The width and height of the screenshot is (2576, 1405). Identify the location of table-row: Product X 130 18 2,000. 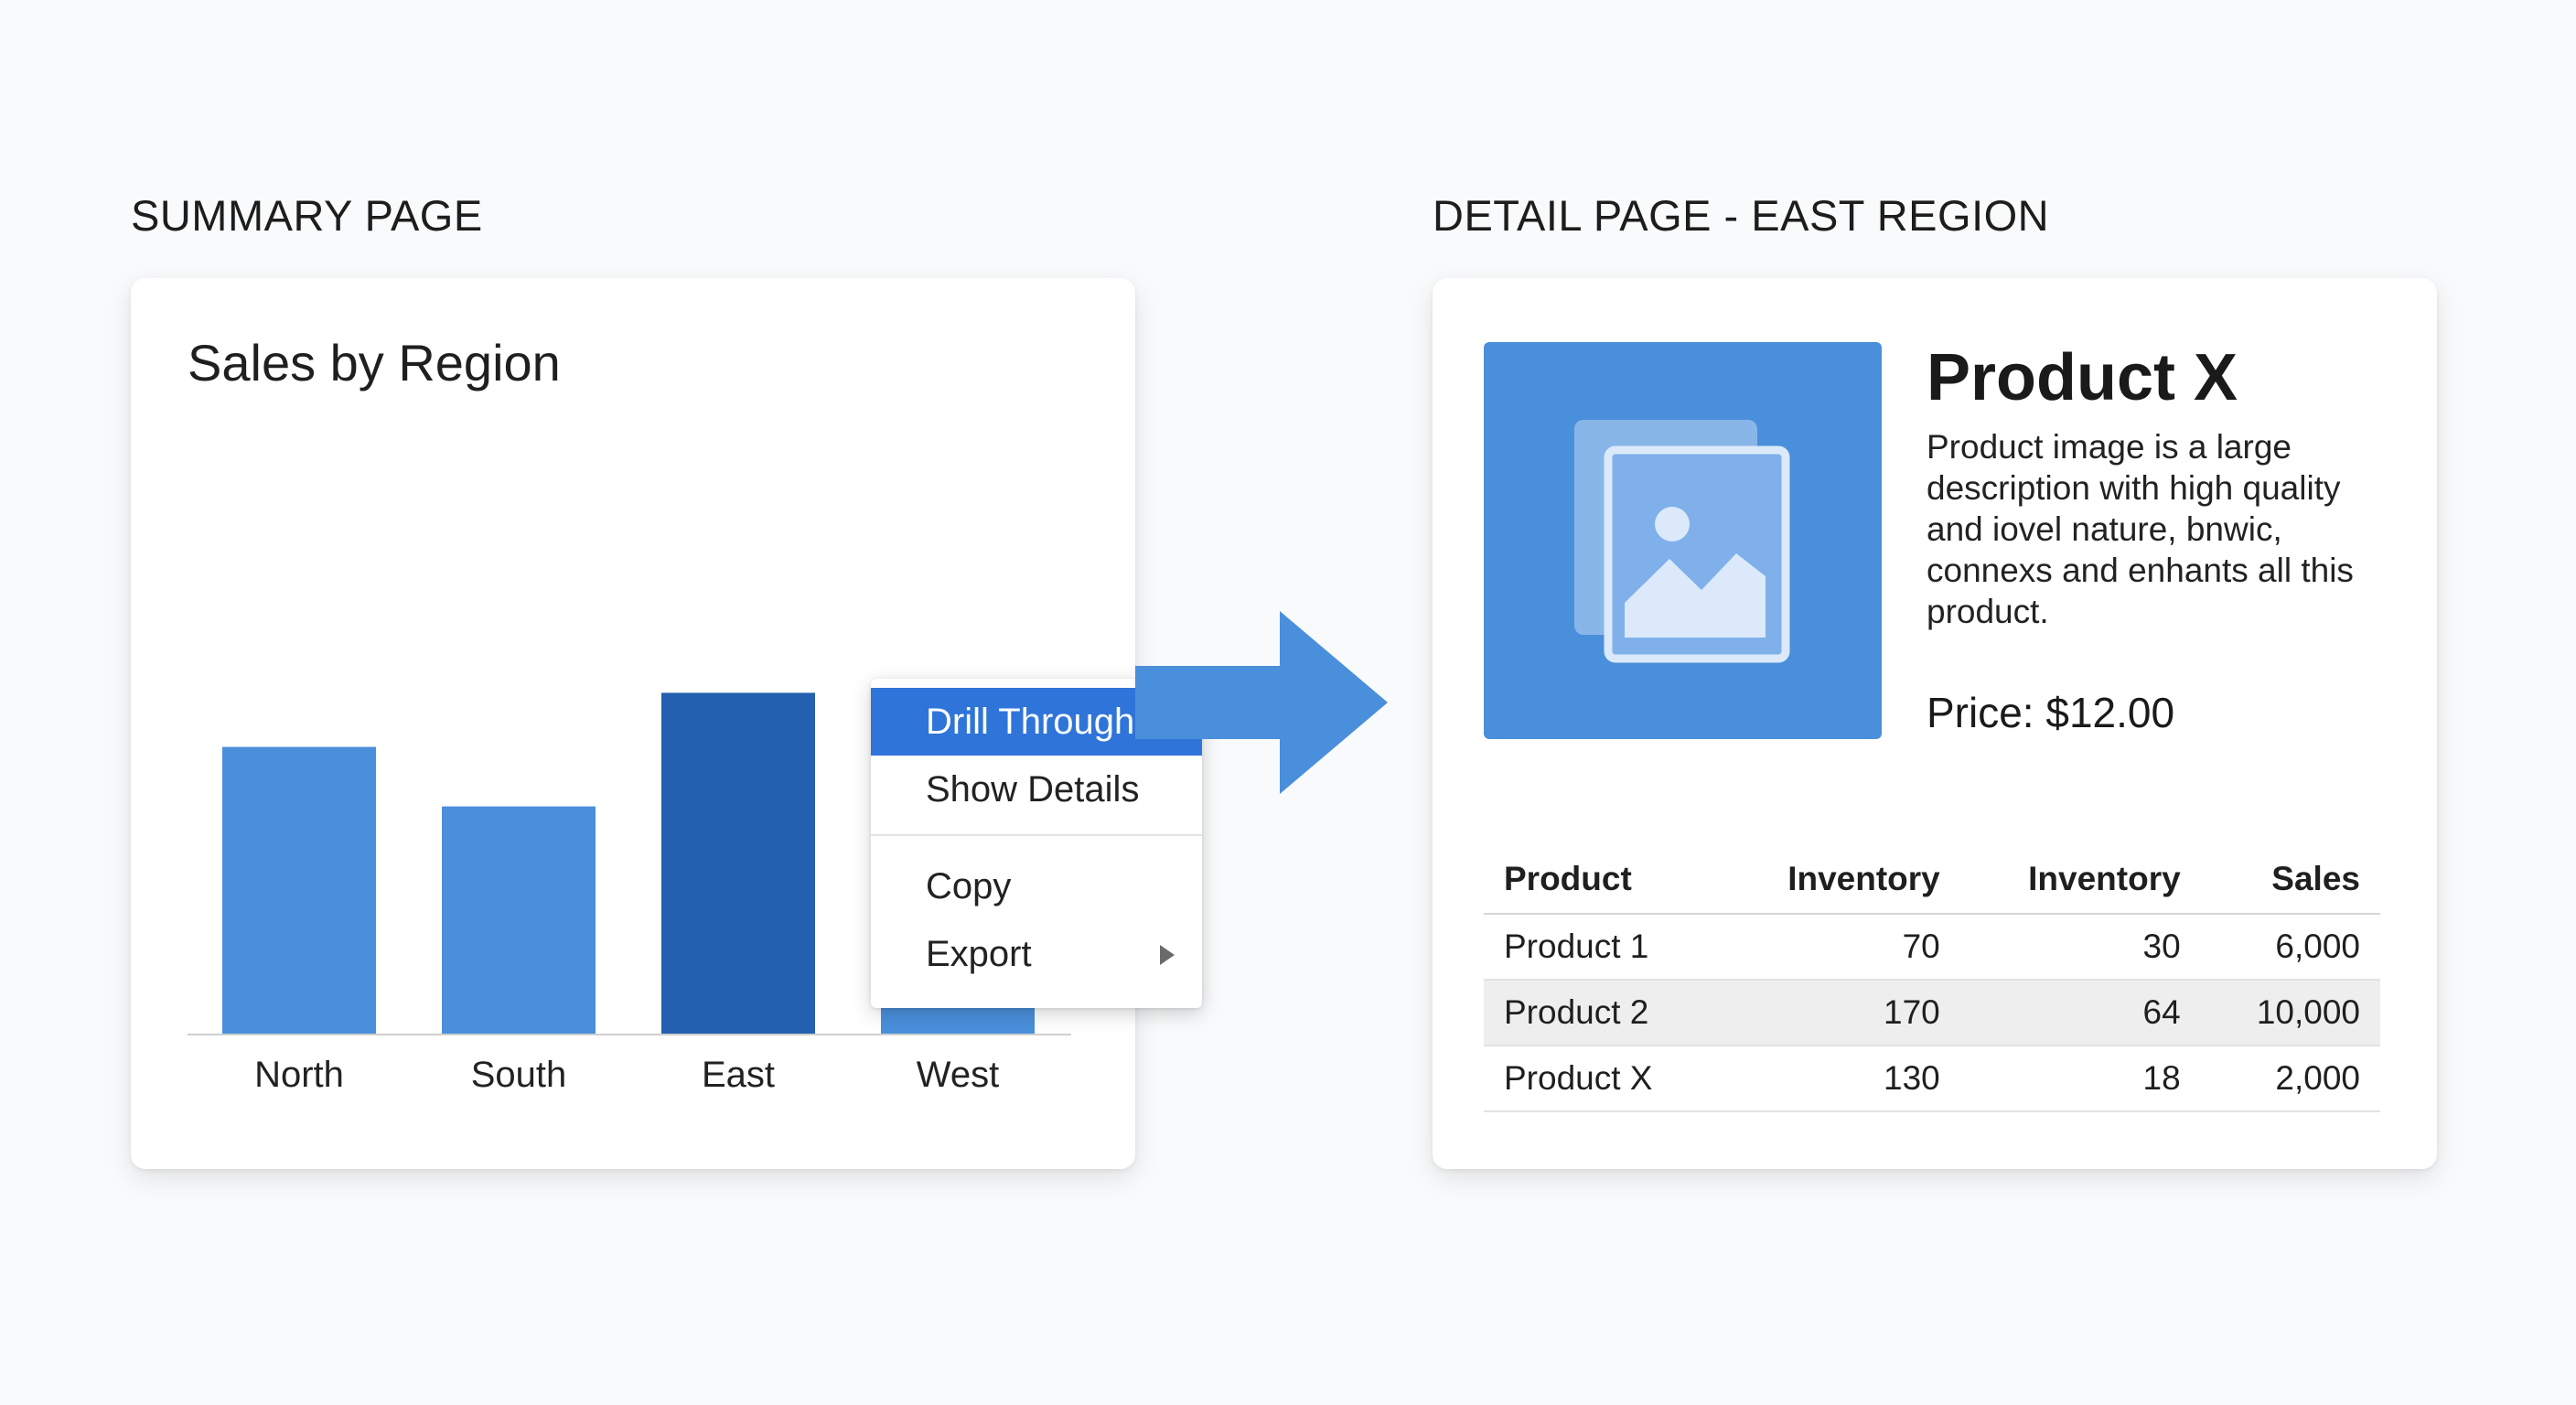
(1932, 1079).